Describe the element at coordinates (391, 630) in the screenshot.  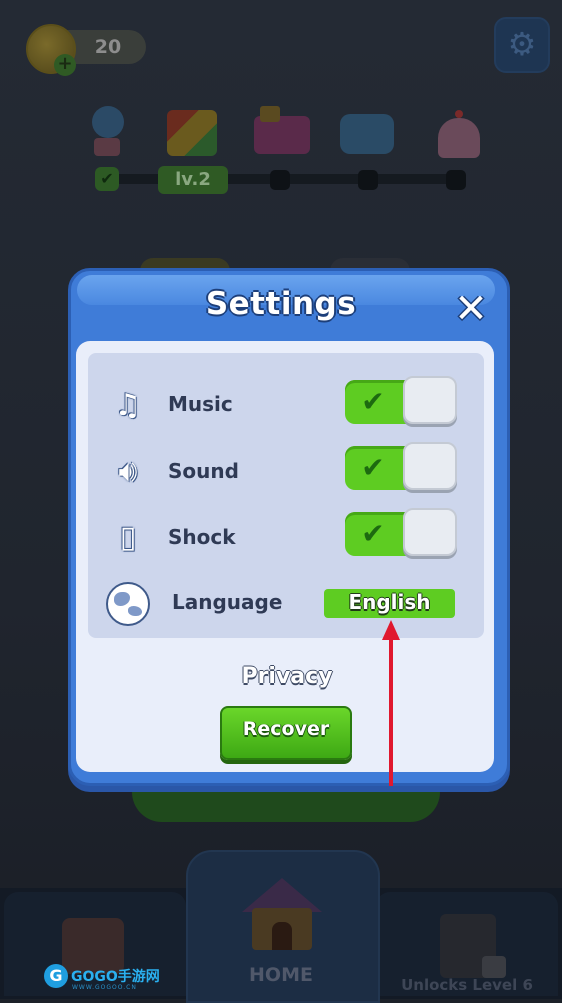
I see `annotation-arrow-head` at that location.